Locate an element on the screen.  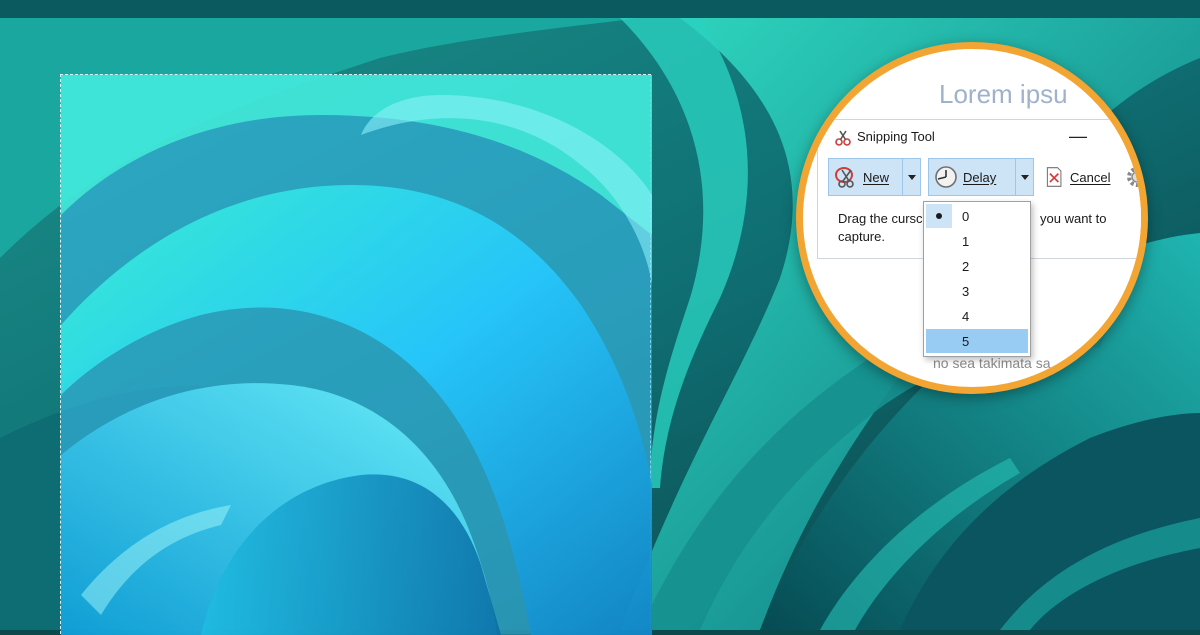
cancel-icon is located at coordinates (1054, 177).